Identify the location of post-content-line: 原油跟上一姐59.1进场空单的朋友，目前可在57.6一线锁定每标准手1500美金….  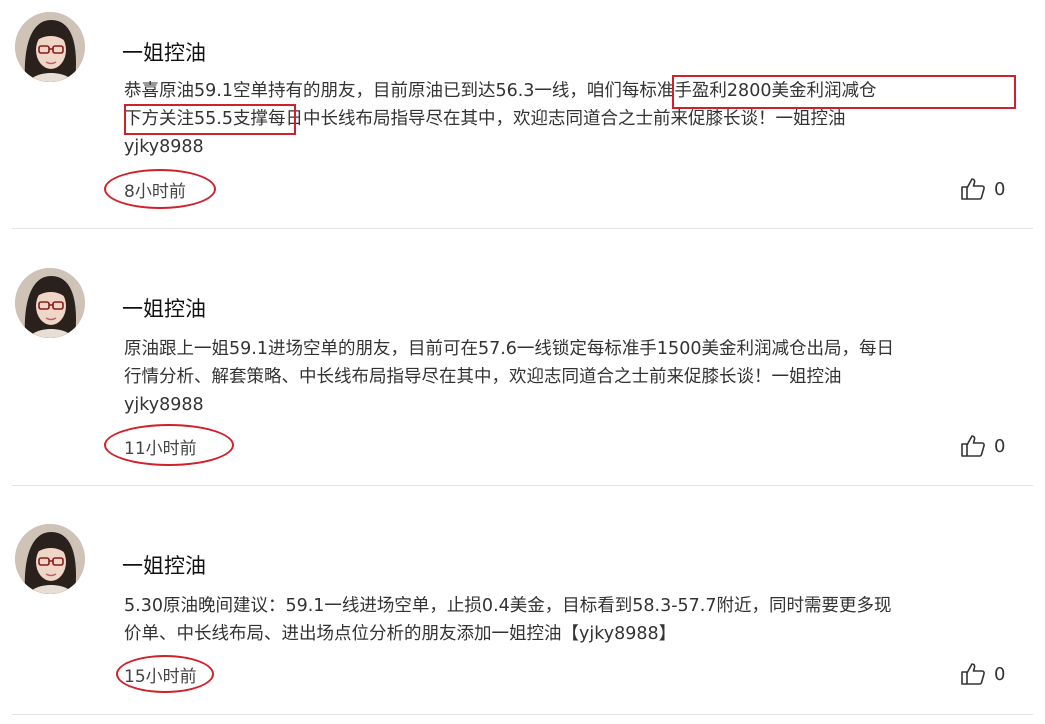
(509, 349).